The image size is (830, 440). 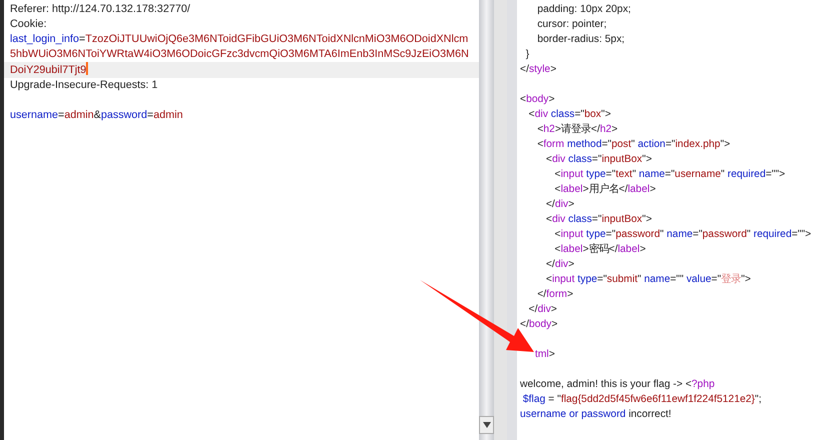 I want to click on response-line: <input type="password" name="password" required="">, so click(x=683, y=235).